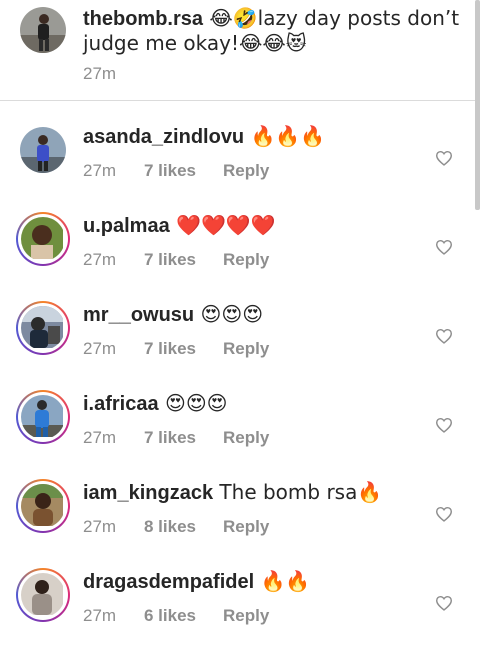 The image size is (480, 651). What do you see at coordinates (282, 581) in the screenshot?
I see `comment-text: 🔥🔥` at bounding box center [282, 581].